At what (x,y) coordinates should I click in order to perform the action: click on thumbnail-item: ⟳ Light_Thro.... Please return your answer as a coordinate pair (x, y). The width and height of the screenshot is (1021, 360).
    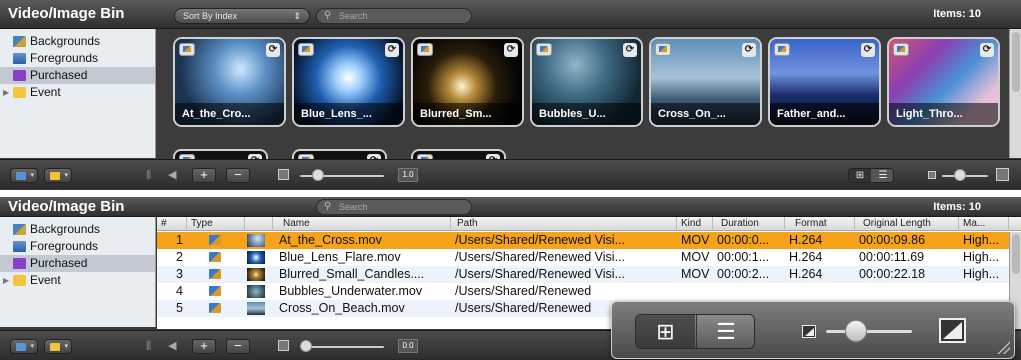
    Looking at the image, I should click on (943, 82).